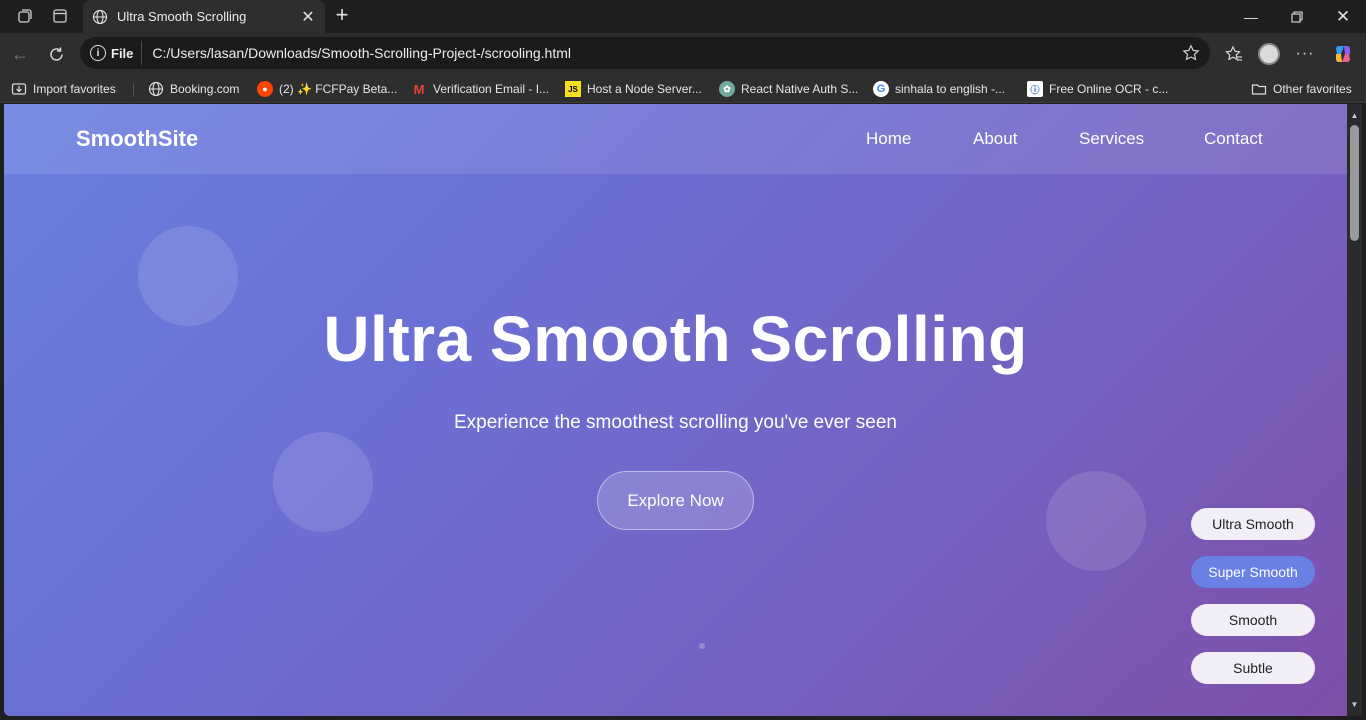  I want to click on chatgpt-icon: ✿, so click(727, 89).